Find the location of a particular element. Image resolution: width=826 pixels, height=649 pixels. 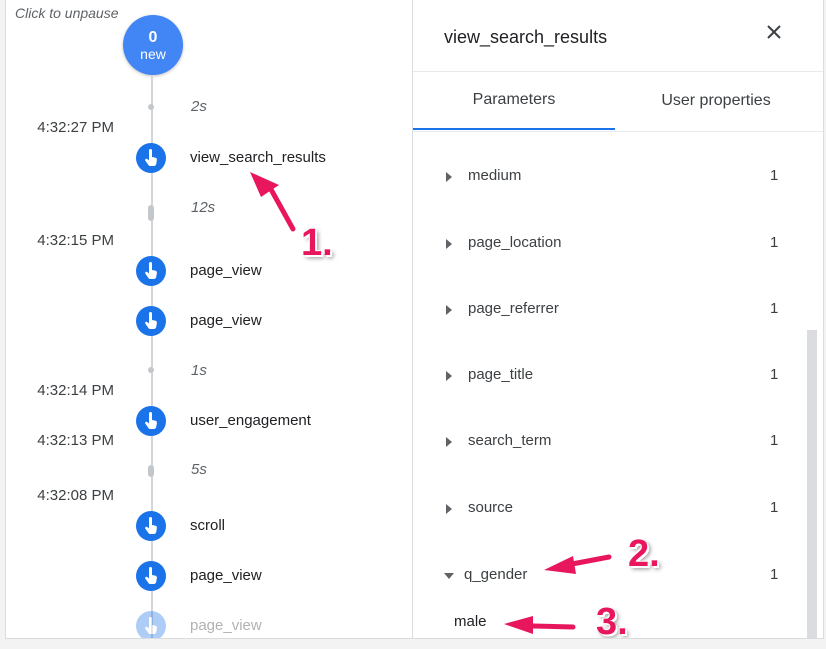

annotation-label-2: 2. is located at coordinates (644, 554).